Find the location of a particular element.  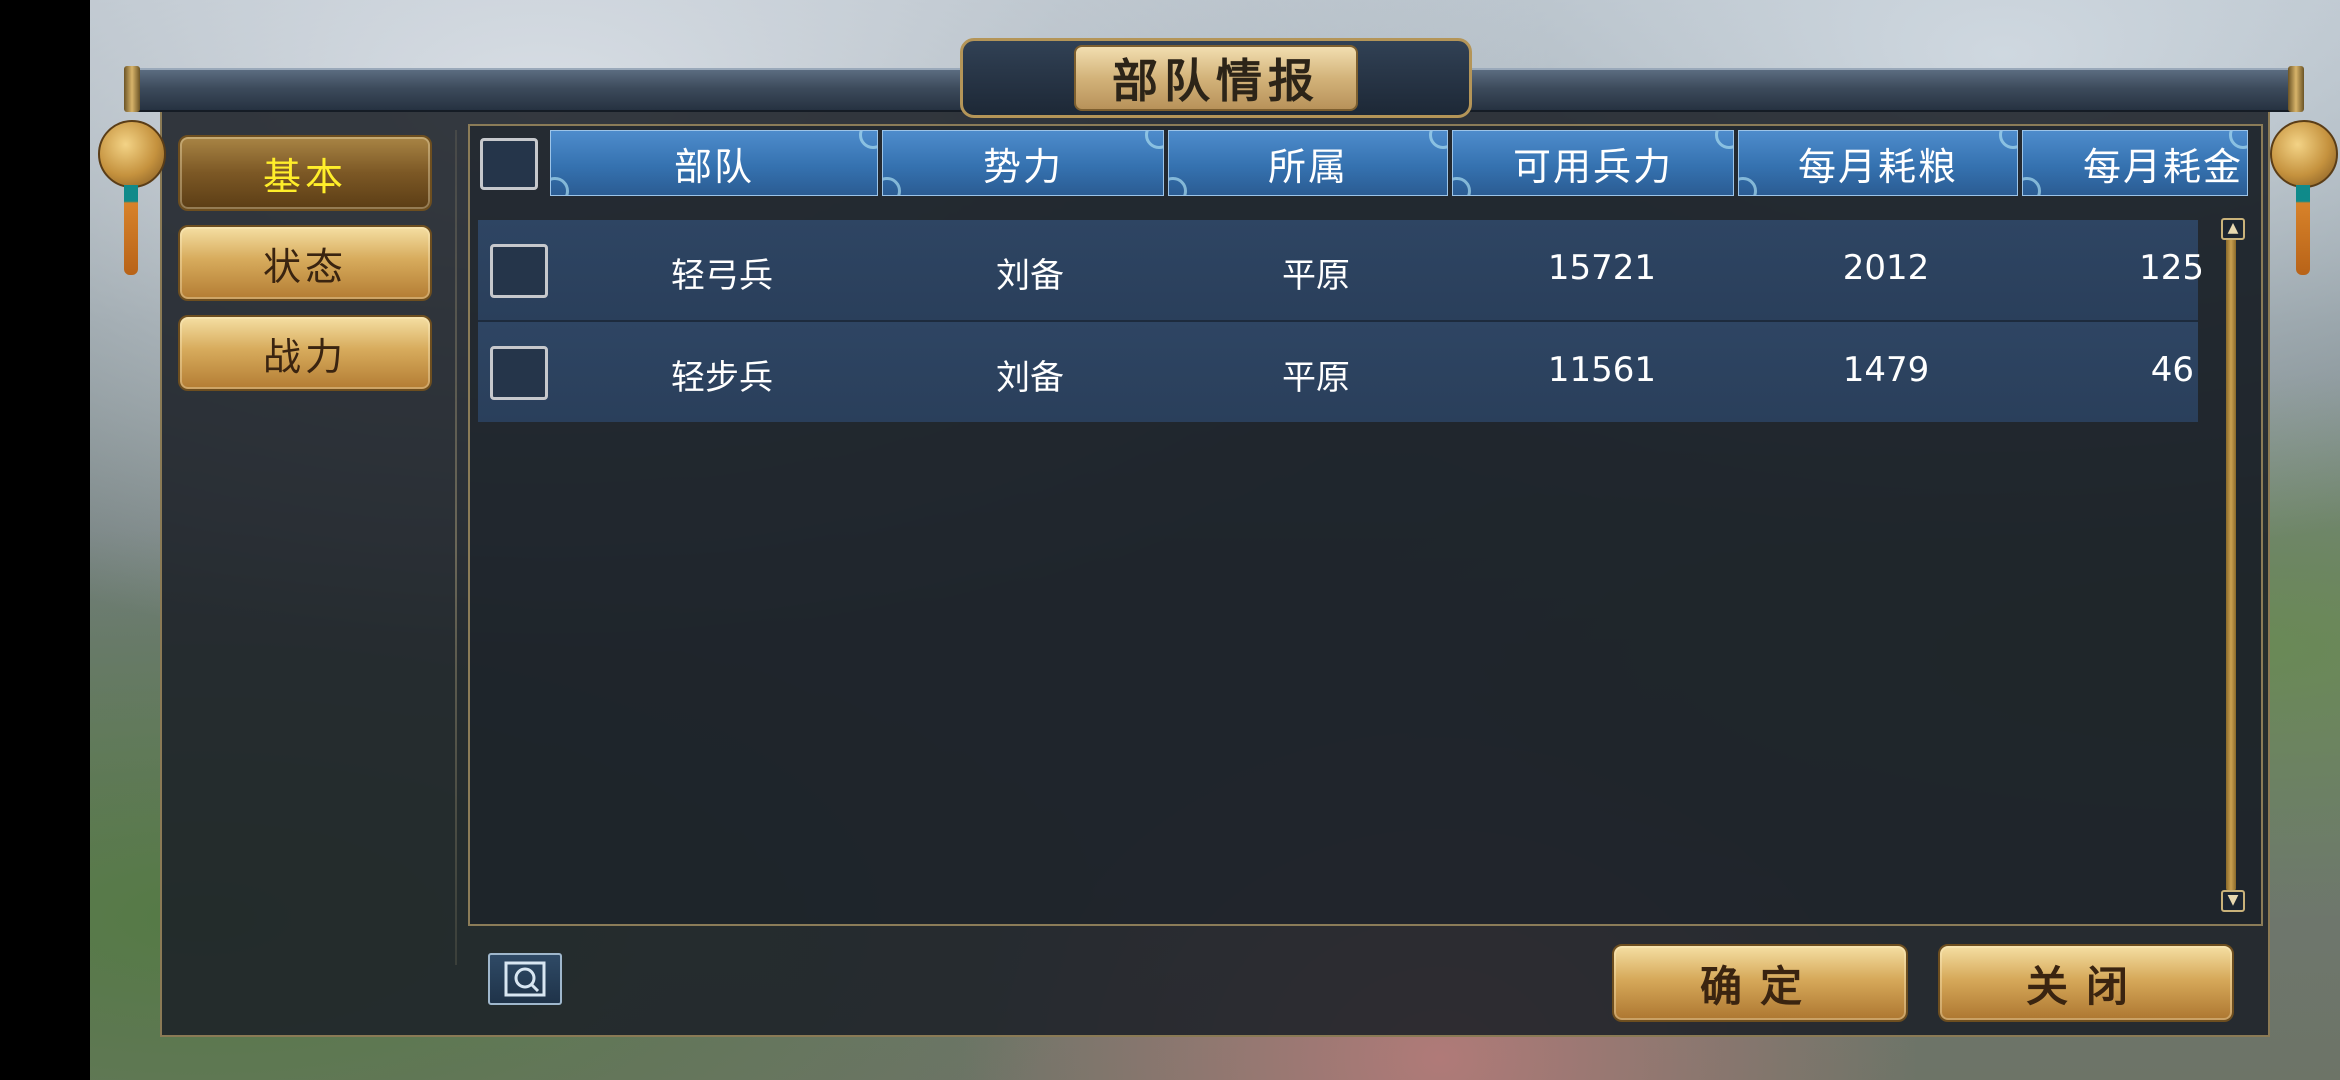

cell-gold: 125 is located at coordinates (2171, 268).